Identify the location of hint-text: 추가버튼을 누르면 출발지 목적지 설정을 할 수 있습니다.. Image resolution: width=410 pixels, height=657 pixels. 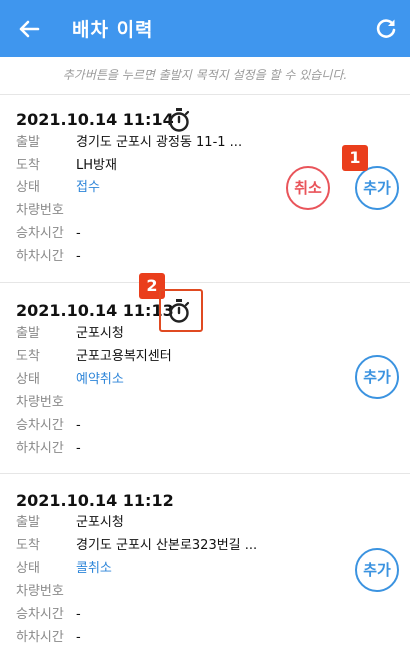
(205, 75).